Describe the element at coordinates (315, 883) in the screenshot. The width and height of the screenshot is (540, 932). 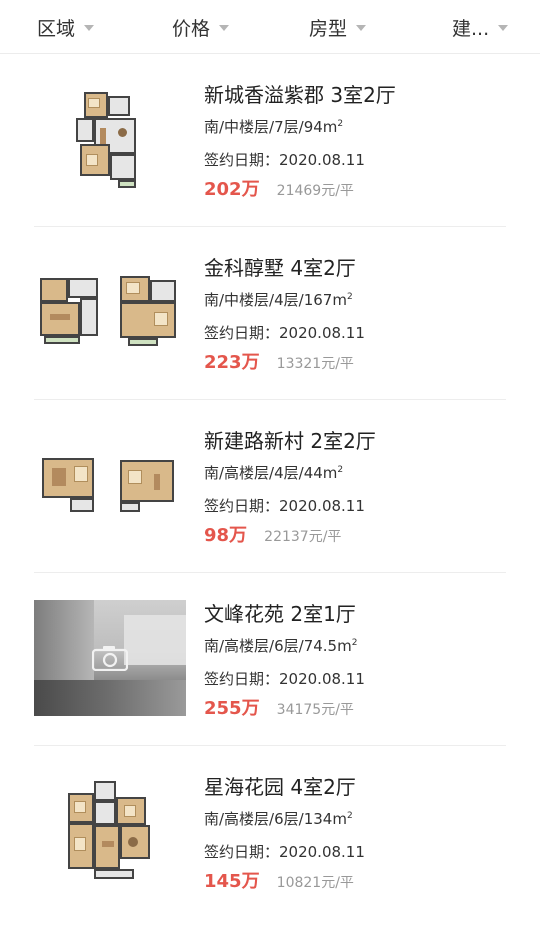
I see `listing-unit-price: 10821元/平` at that location.